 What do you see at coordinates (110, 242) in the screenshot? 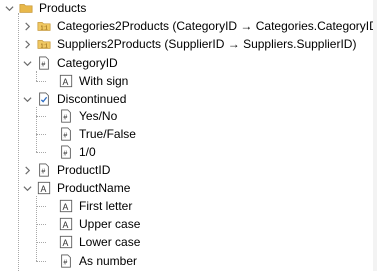
I see `tree-node-label: Lower case` at bounding box center [110, 242].